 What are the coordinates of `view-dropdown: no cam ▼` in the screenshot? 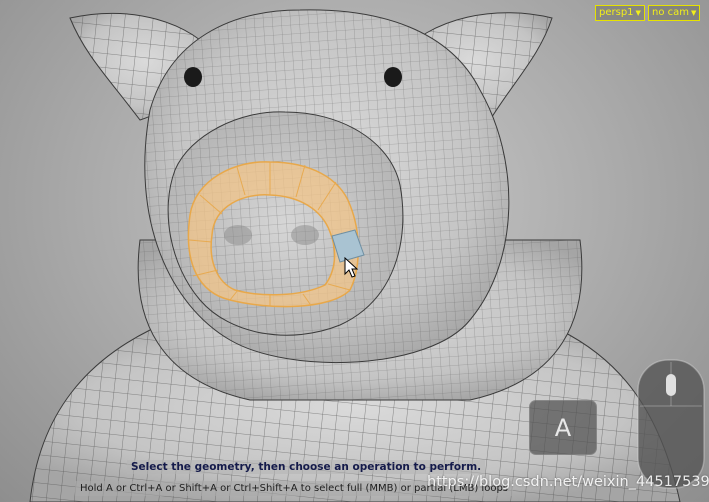 It's located at (674, 13).